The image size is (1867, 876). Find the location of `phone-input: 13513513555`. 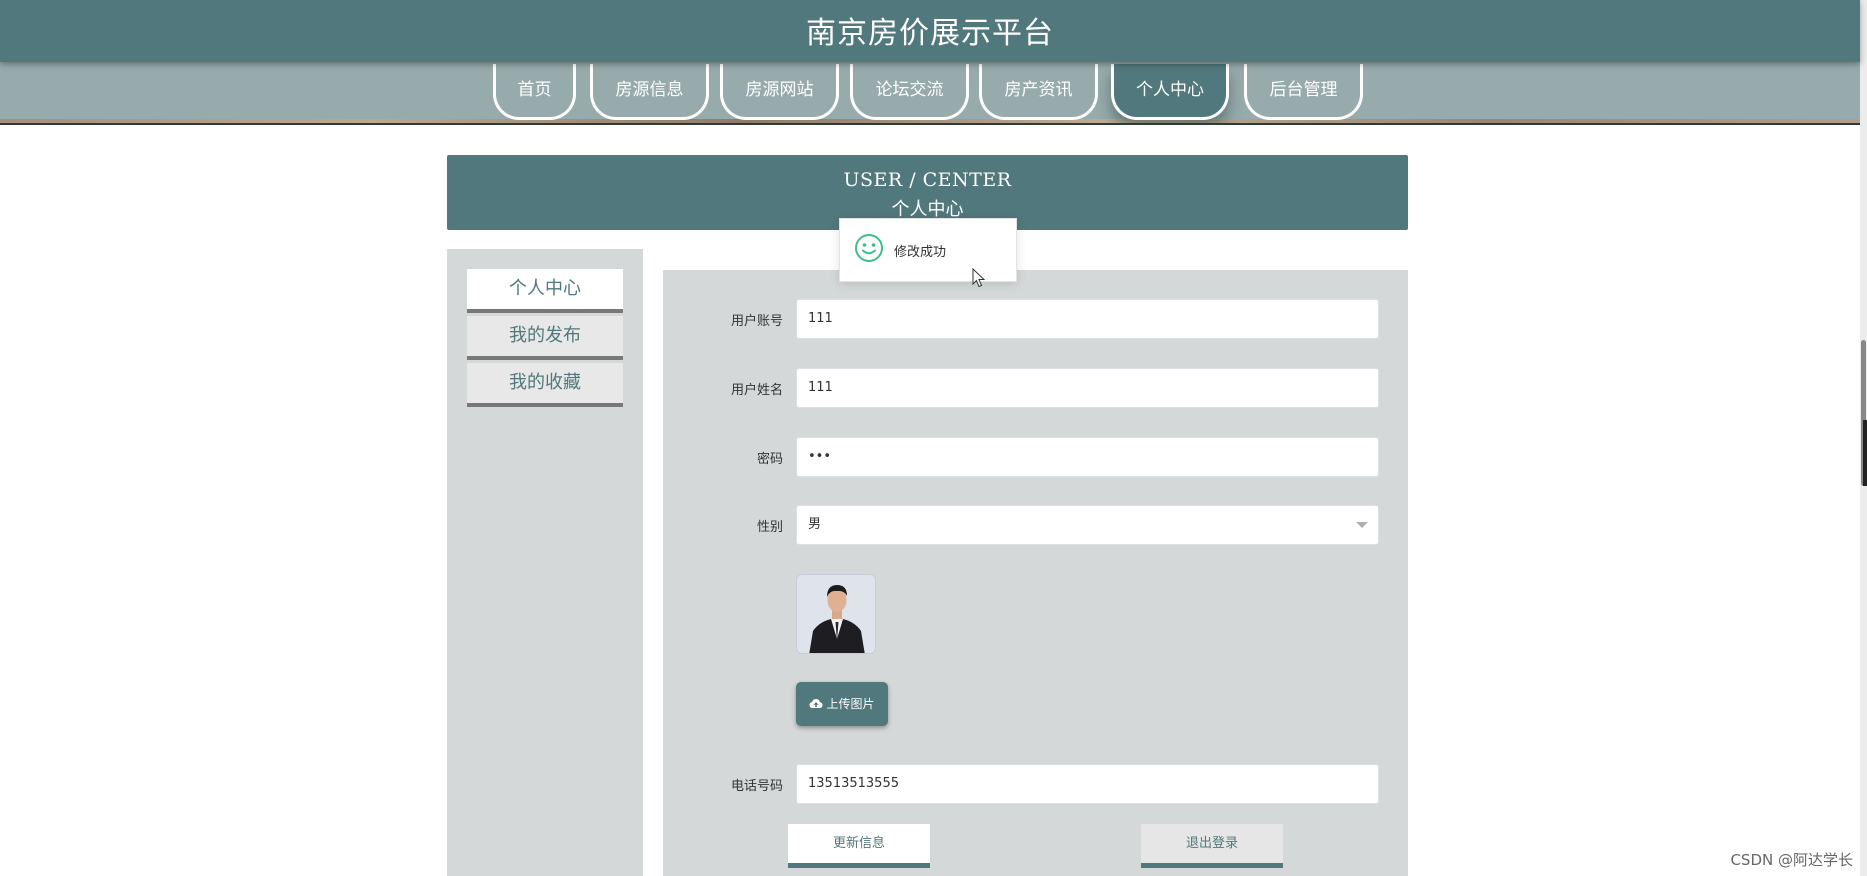

phone-input: 13513513555 is located at coordinates (1087, 784).